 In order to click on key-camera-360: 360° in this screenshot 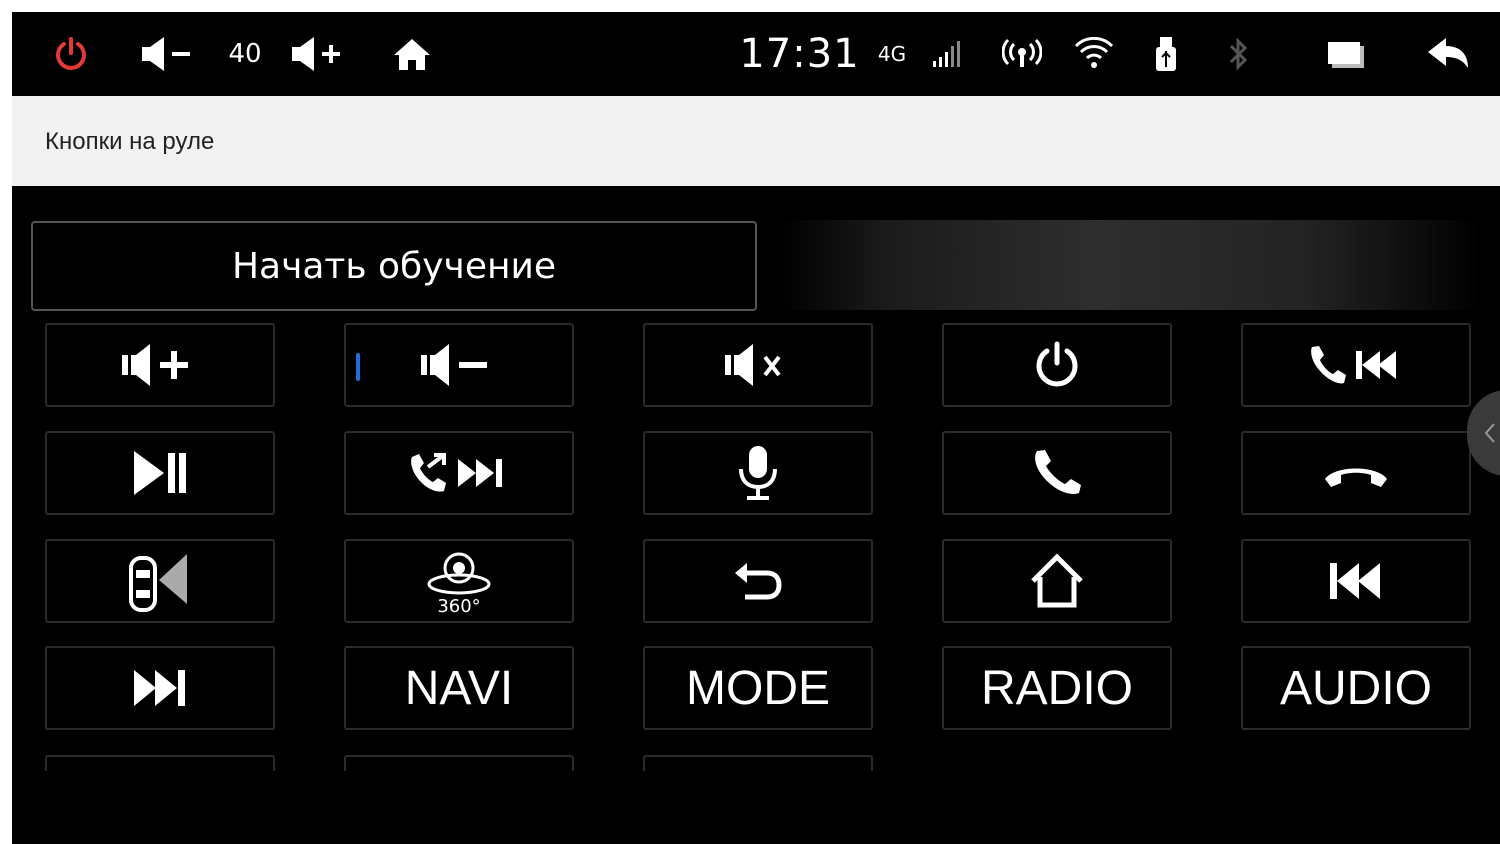, I will do `click(459, 581)`.